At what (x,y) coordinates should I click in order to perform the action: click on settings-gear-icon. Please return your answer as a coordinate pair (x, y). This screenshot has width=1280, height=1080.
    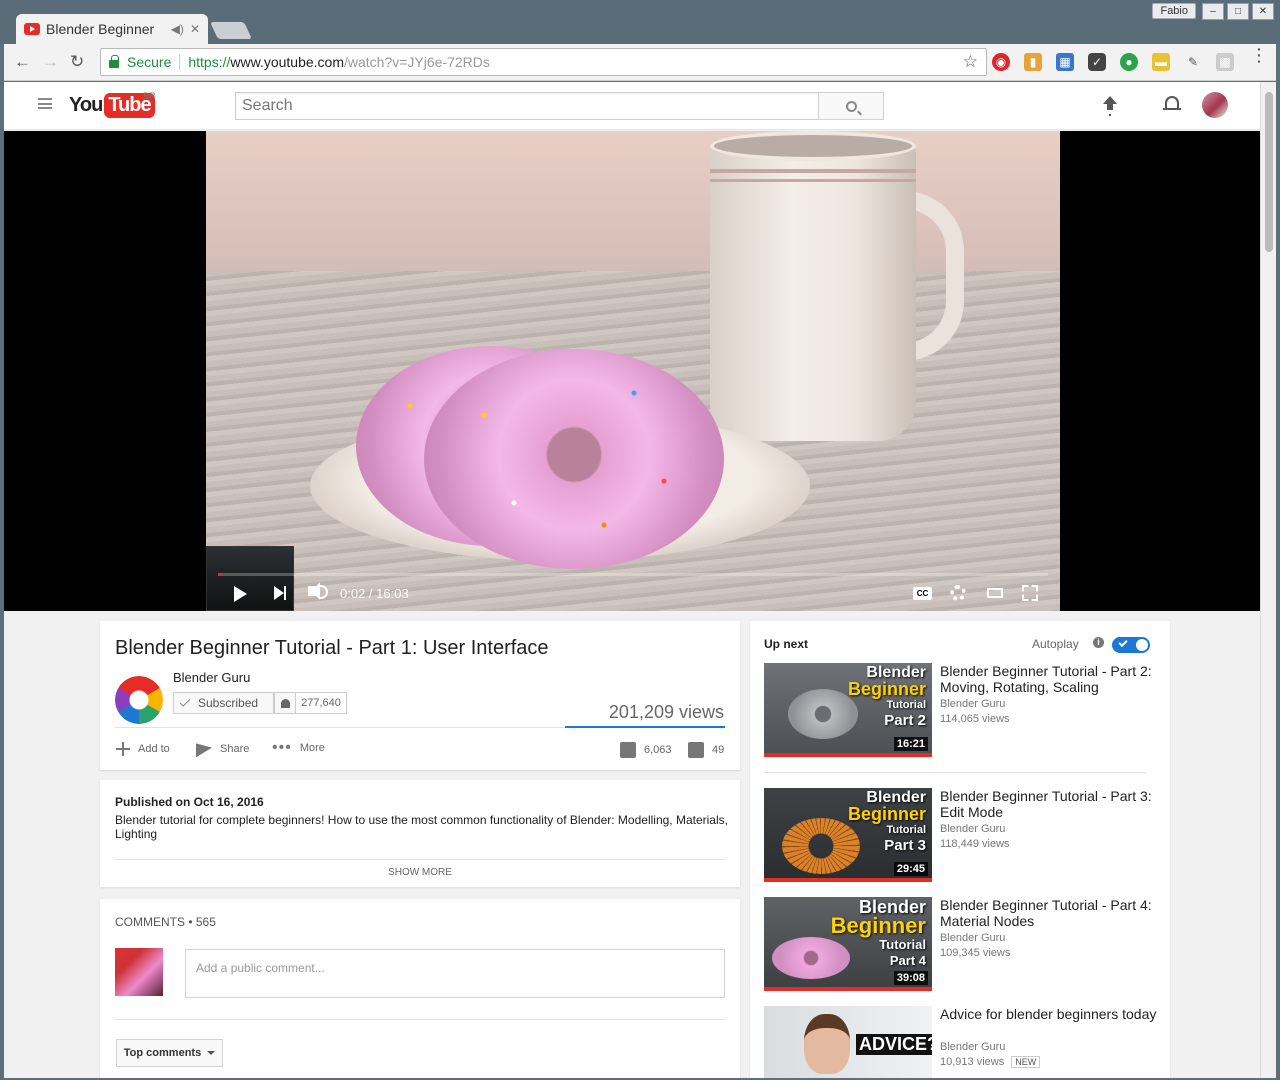
    Looking at the image, I should click on (958, 593).